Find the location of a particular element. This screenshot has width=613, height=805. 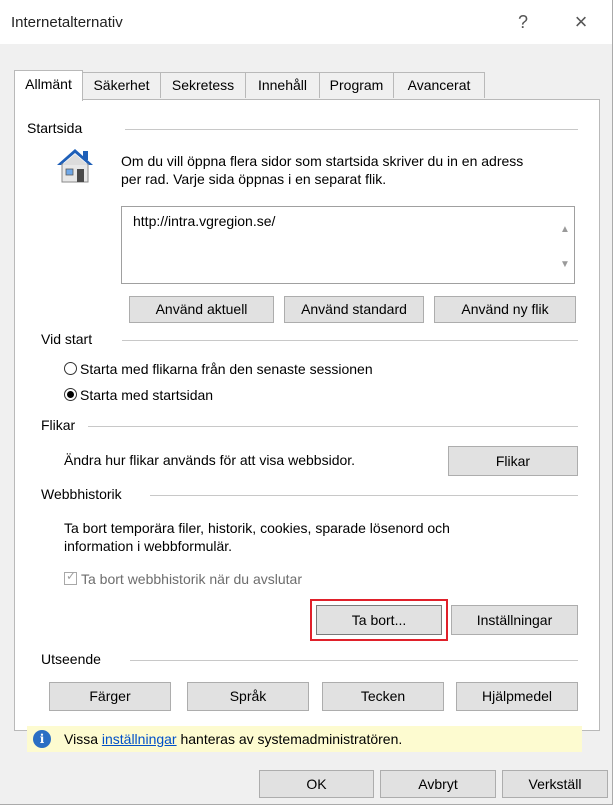

tab-privacy: Sekretess is located at coordinates (203, 85).